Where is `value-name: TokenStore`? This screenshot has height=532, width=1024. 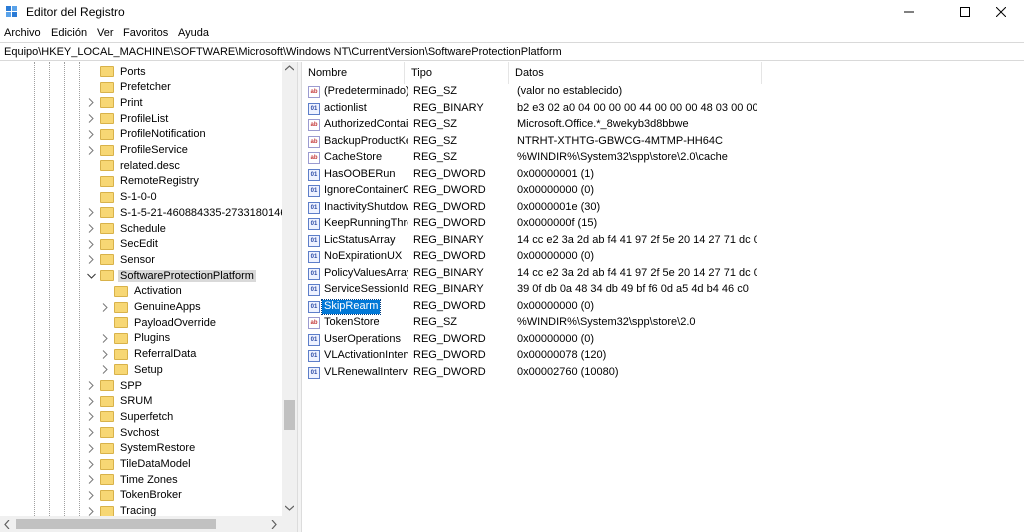
value-name: TokenStore is located at coordinates (352, 323).